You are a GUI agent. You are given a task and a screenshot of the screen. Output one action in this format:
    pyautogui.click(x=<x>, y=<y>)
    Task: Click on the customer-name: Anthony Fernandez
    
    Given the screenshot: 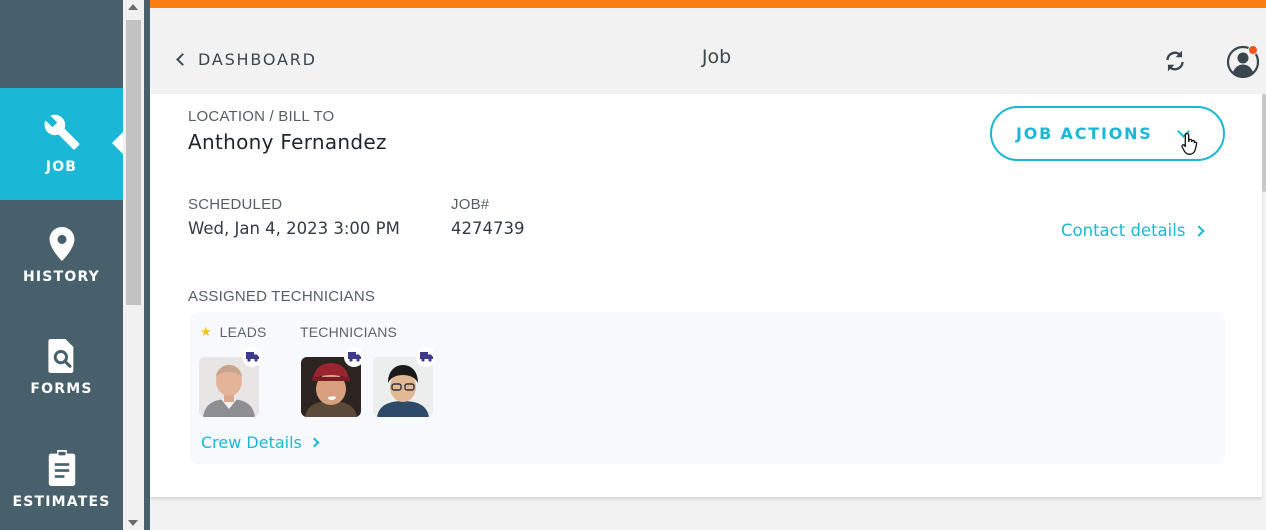 What is the action you would take?
    pyautogui.click(x=287, y=142)
    